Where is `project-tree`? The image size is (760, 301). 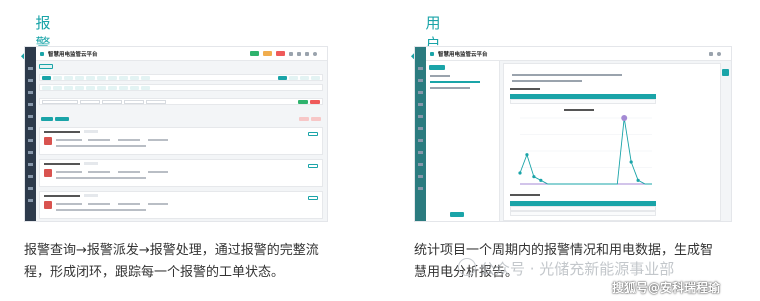 project-tree is located at coordinates (463, 141).